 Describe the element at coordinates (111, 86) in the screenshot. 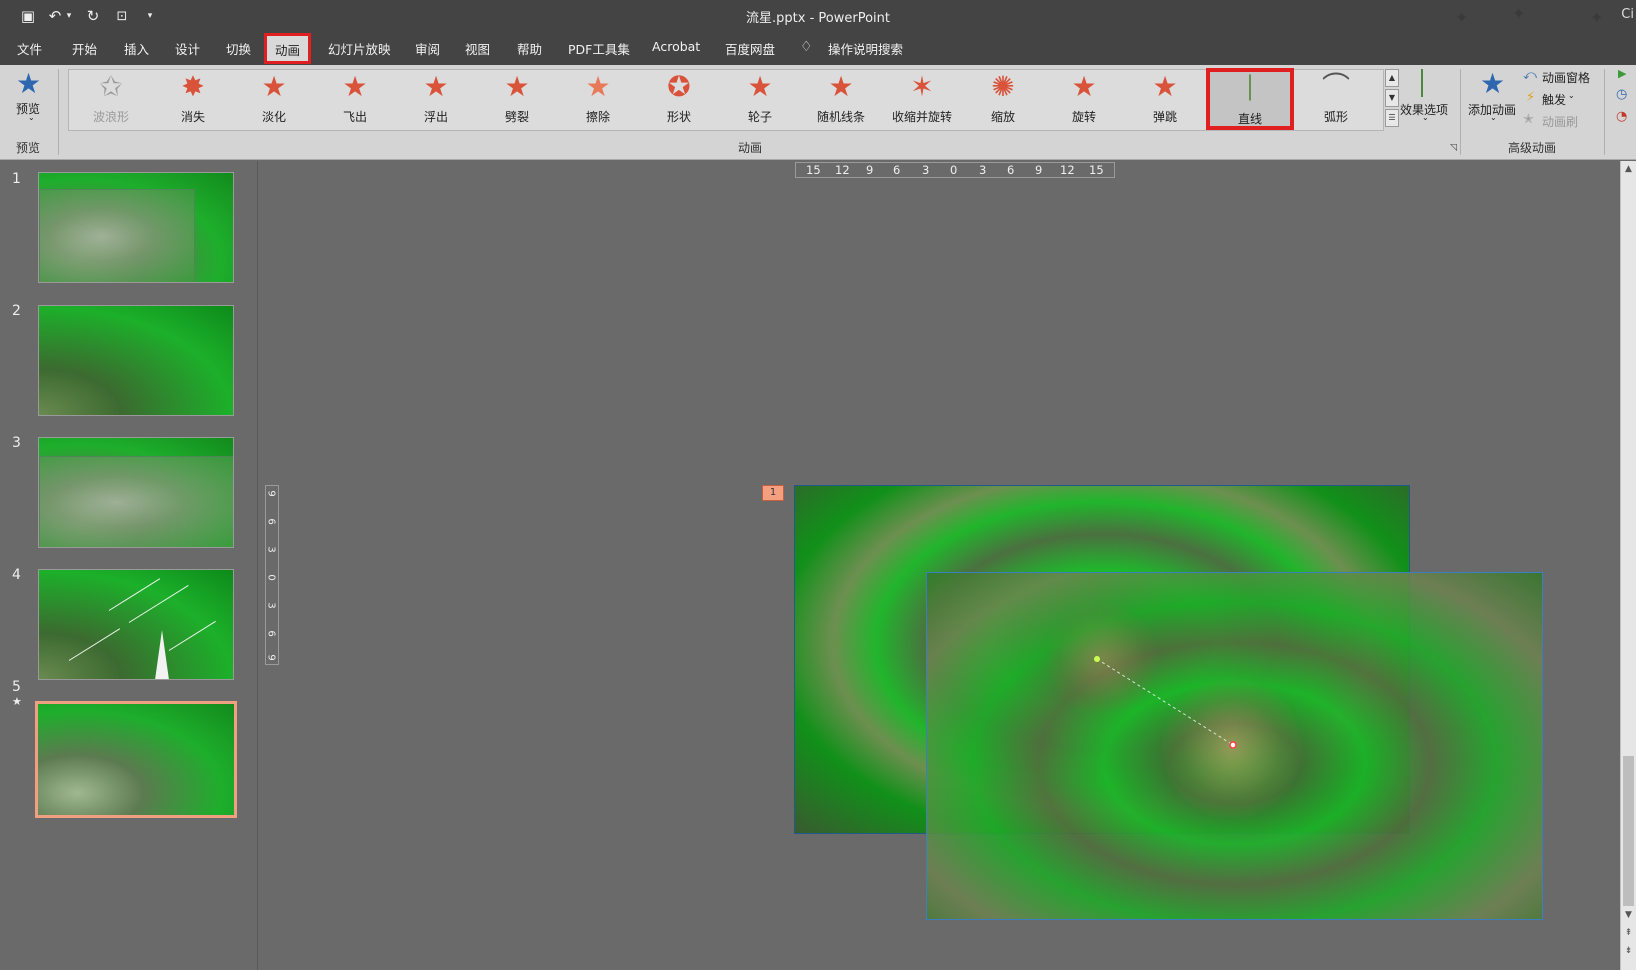

I see `wave-star-icon: ✩` at that location.